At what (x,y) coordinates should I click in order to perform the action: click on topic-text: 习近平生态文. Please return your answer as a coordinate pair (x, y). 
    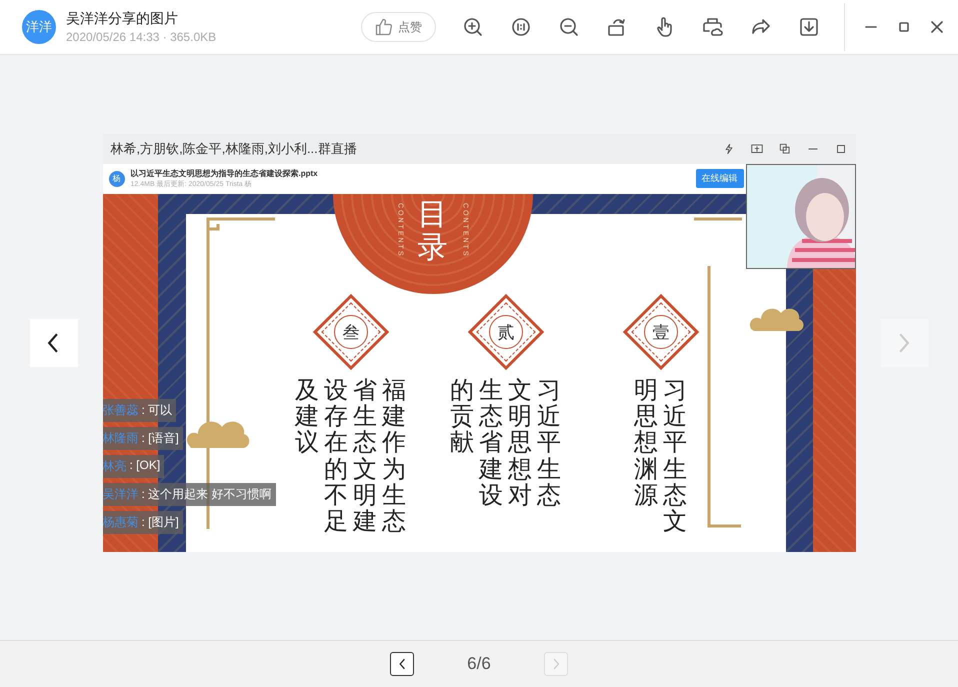
    Looking at the image, I should click on (675, 457).